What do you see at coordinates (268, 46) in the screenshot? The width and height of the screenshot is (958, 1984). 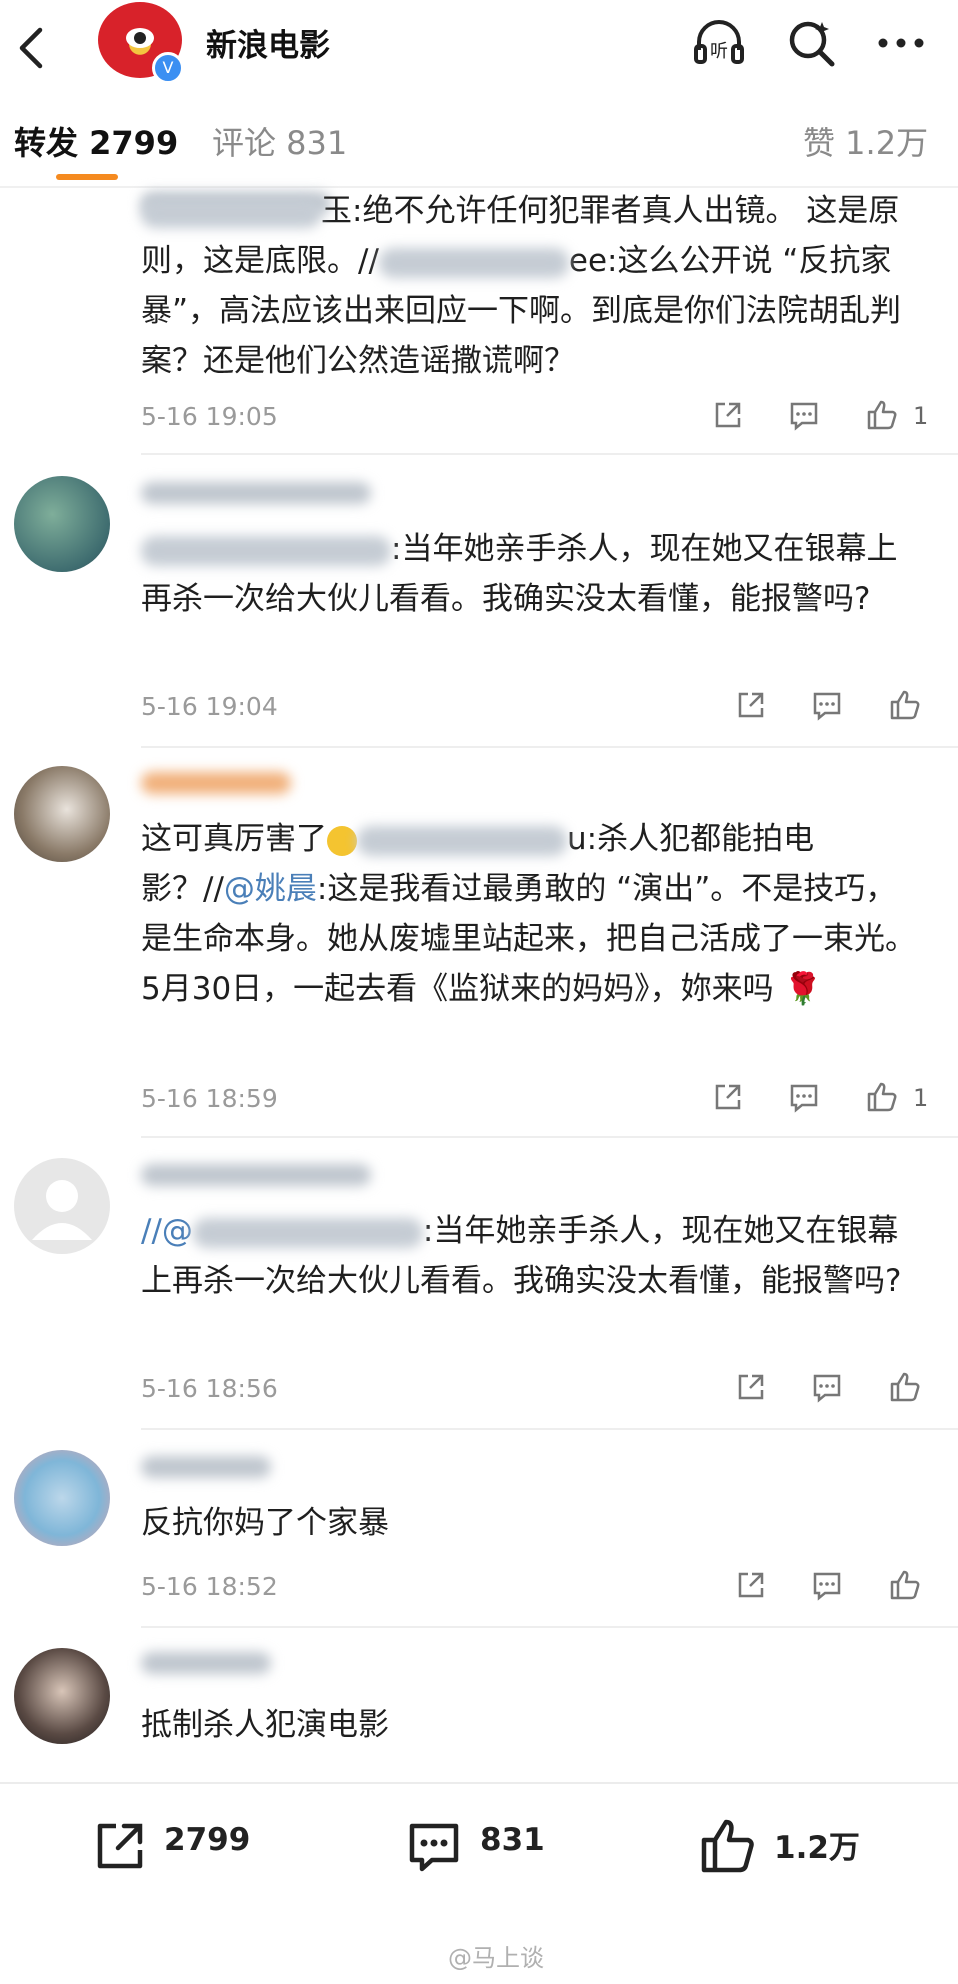 I see `page-title: 新浪电影` at bounding box center [268, 46].